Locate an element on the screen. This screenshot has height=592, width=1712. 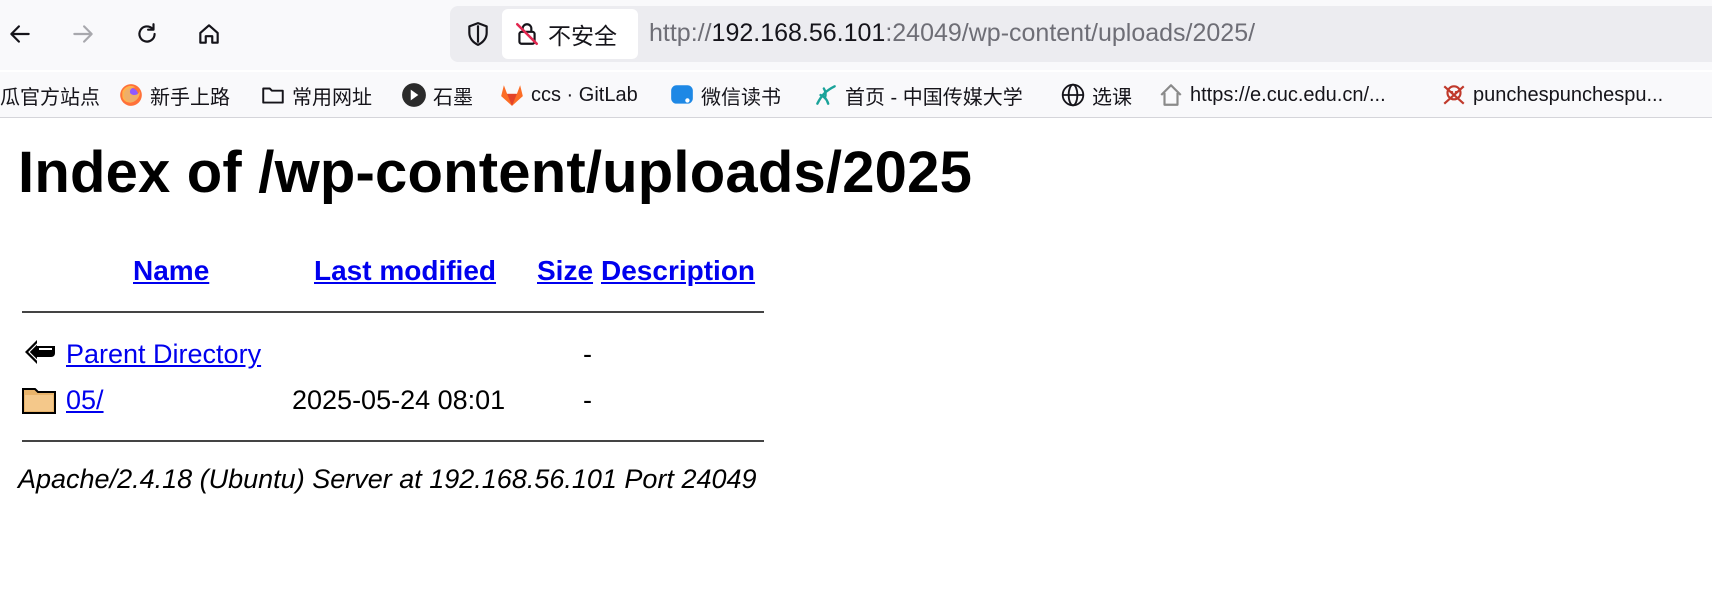
firefox-icon is located at coordinates (131, 95).